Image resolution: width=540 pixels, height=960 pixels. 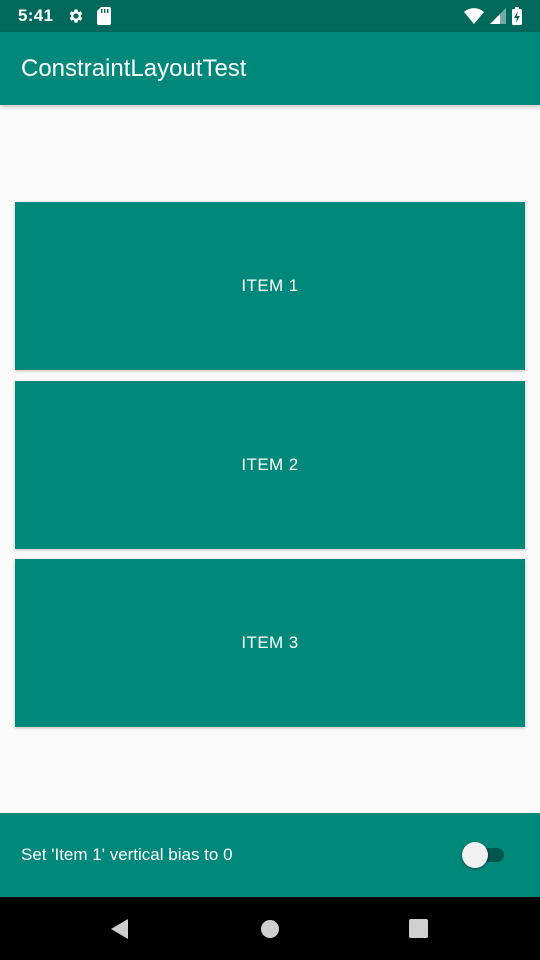 I want to click on bias-control-bar: Set 'Item 1' vertical bias to 0, so click(x=270, y=855).